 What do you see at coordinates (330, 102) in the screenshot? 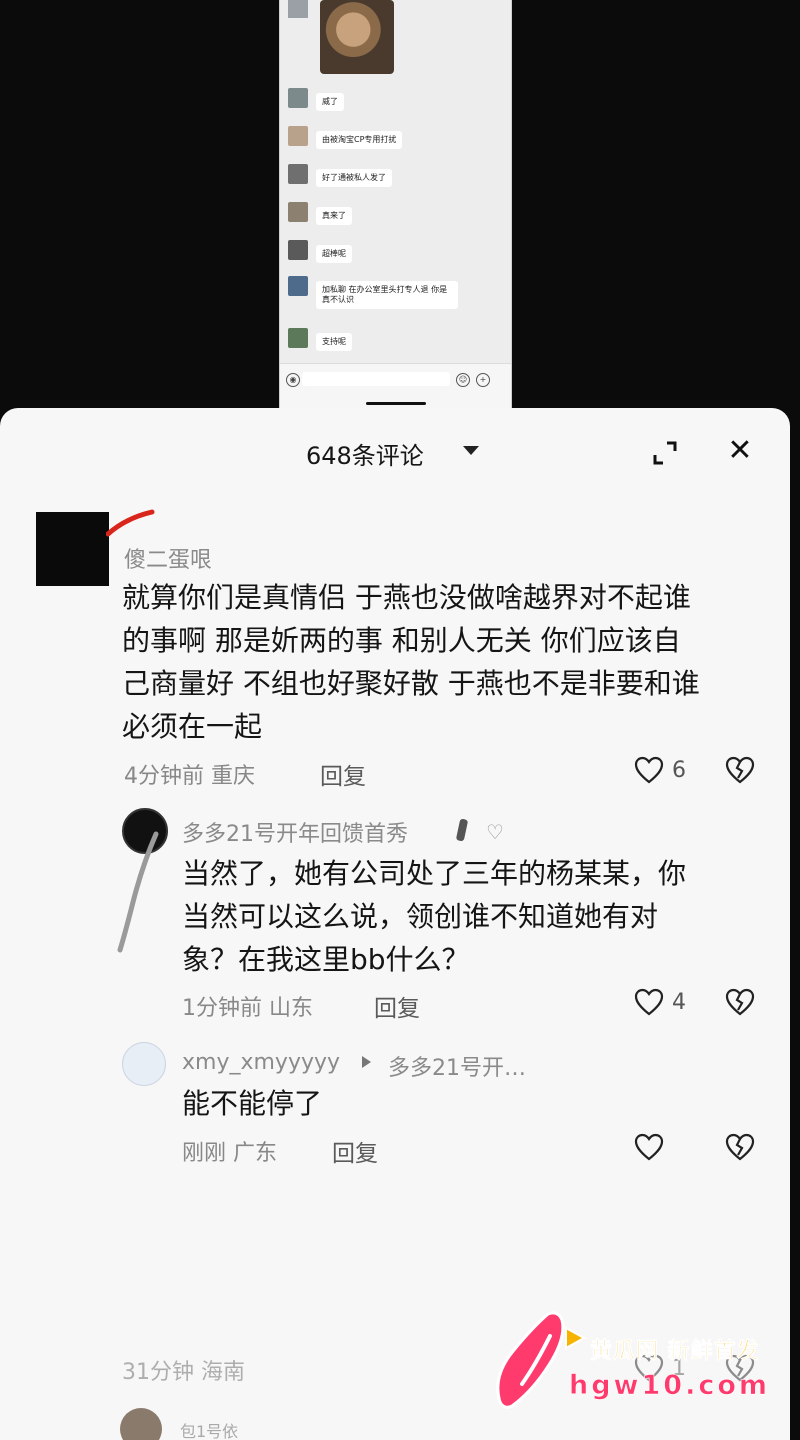
I see `message-bubble: 威了` at bounding box center [330, 102].